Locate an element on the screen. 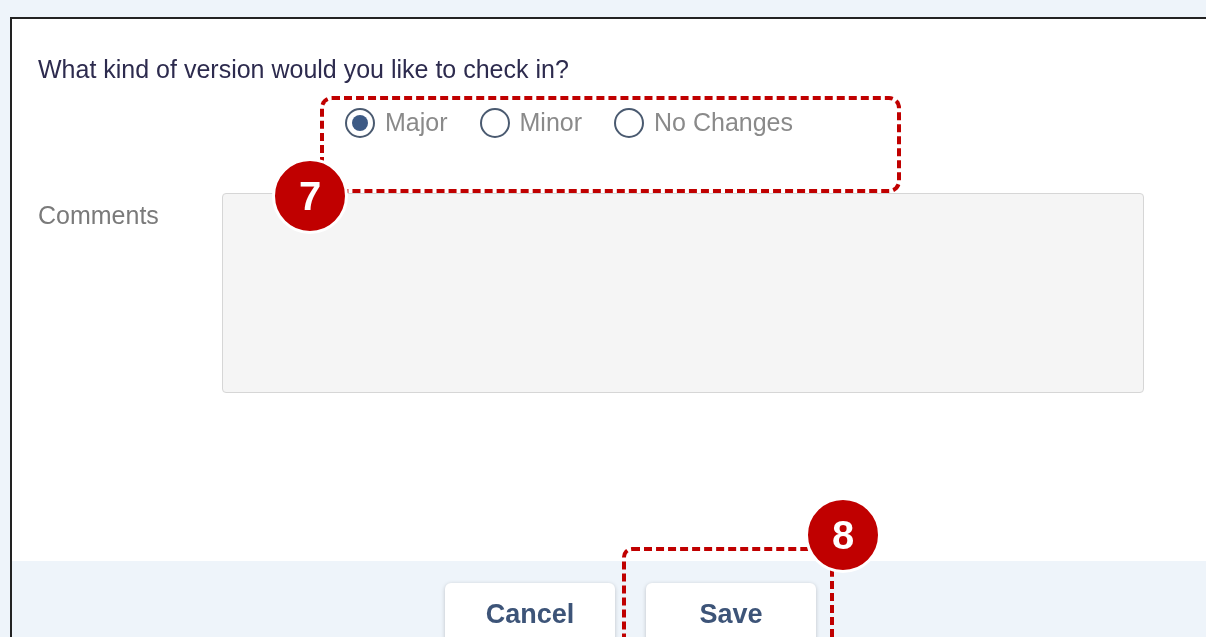 This screenshot has height=637, width=1206. radio-option: No Changes is located at coordinates (703, 123).